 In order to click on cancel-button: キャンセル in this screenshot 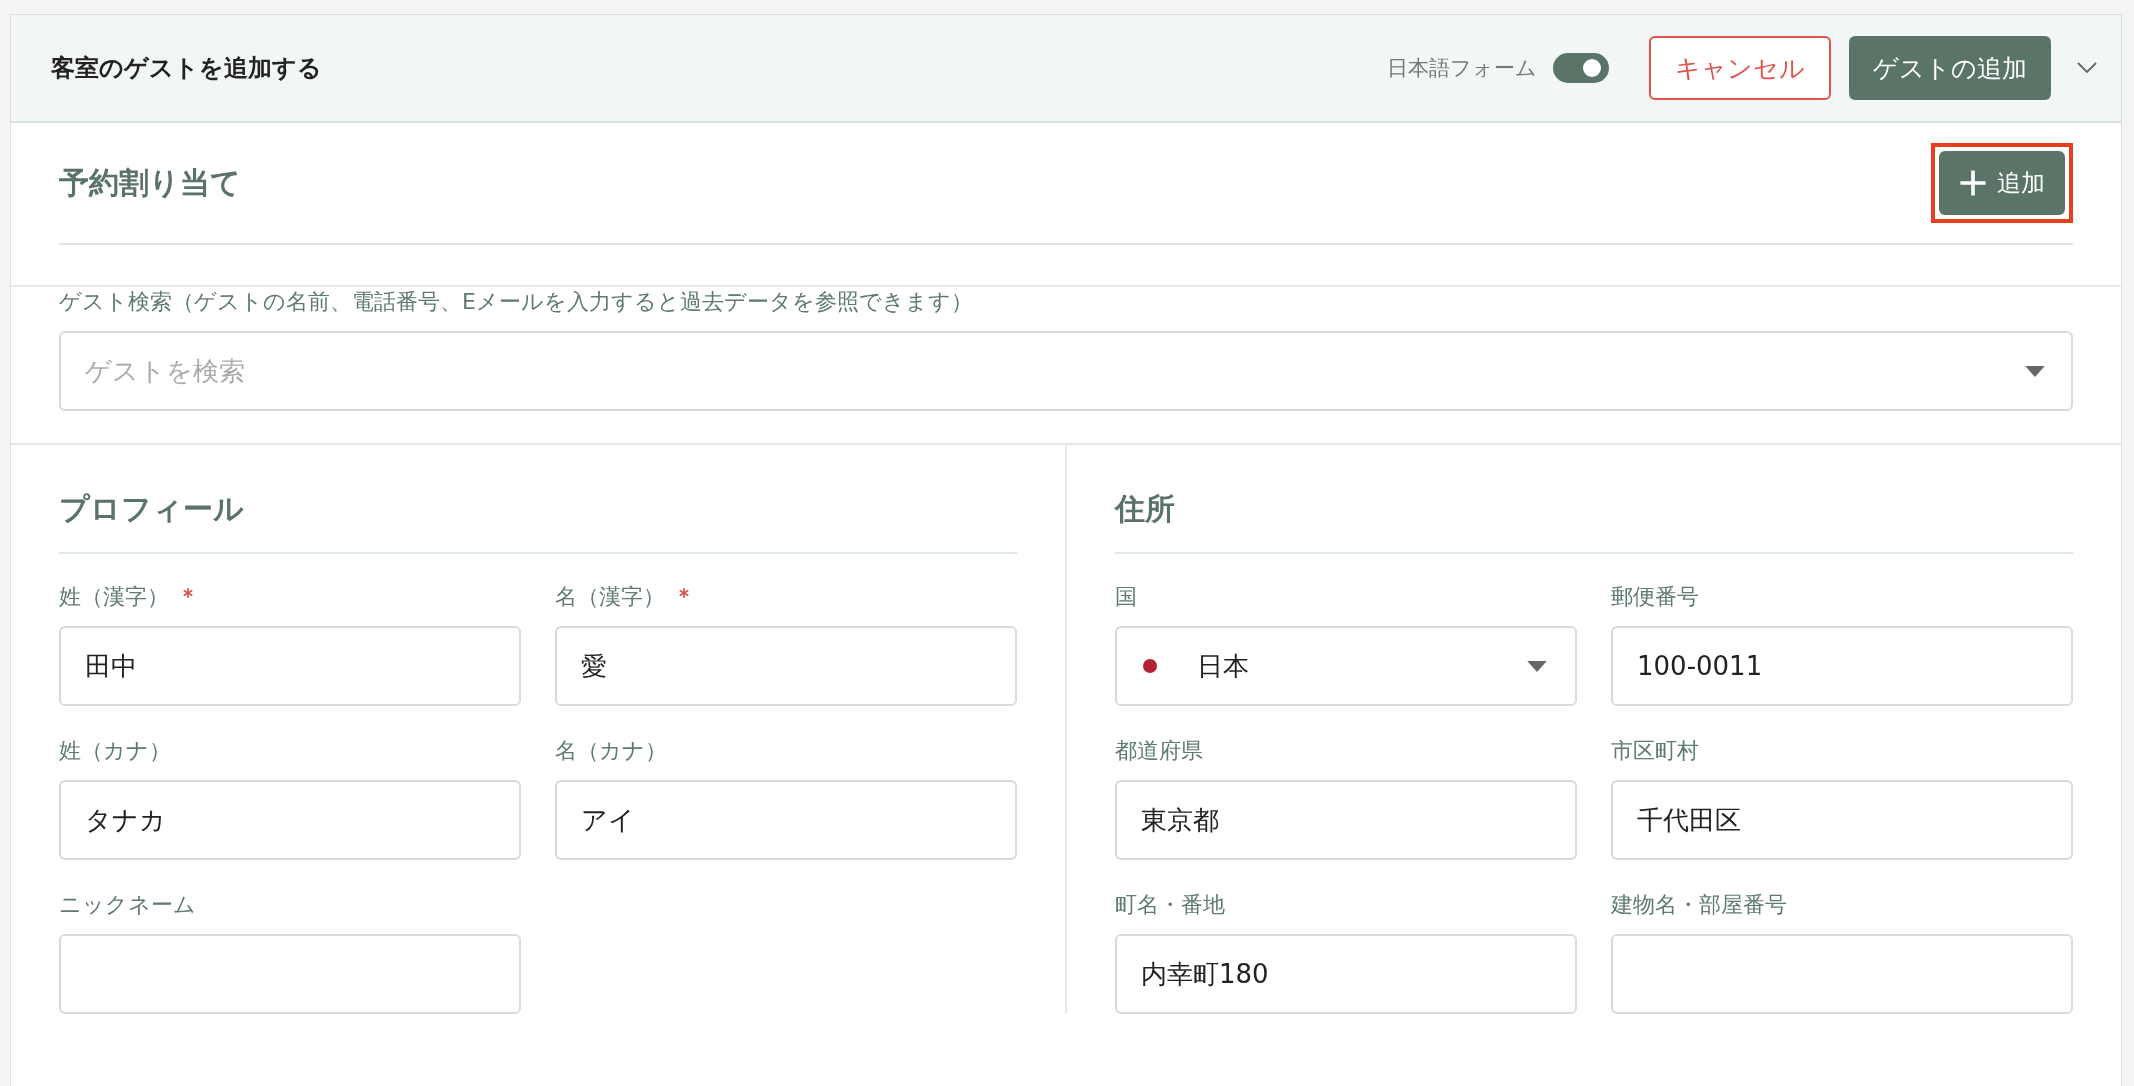, I will do `click(1740, 68)`.